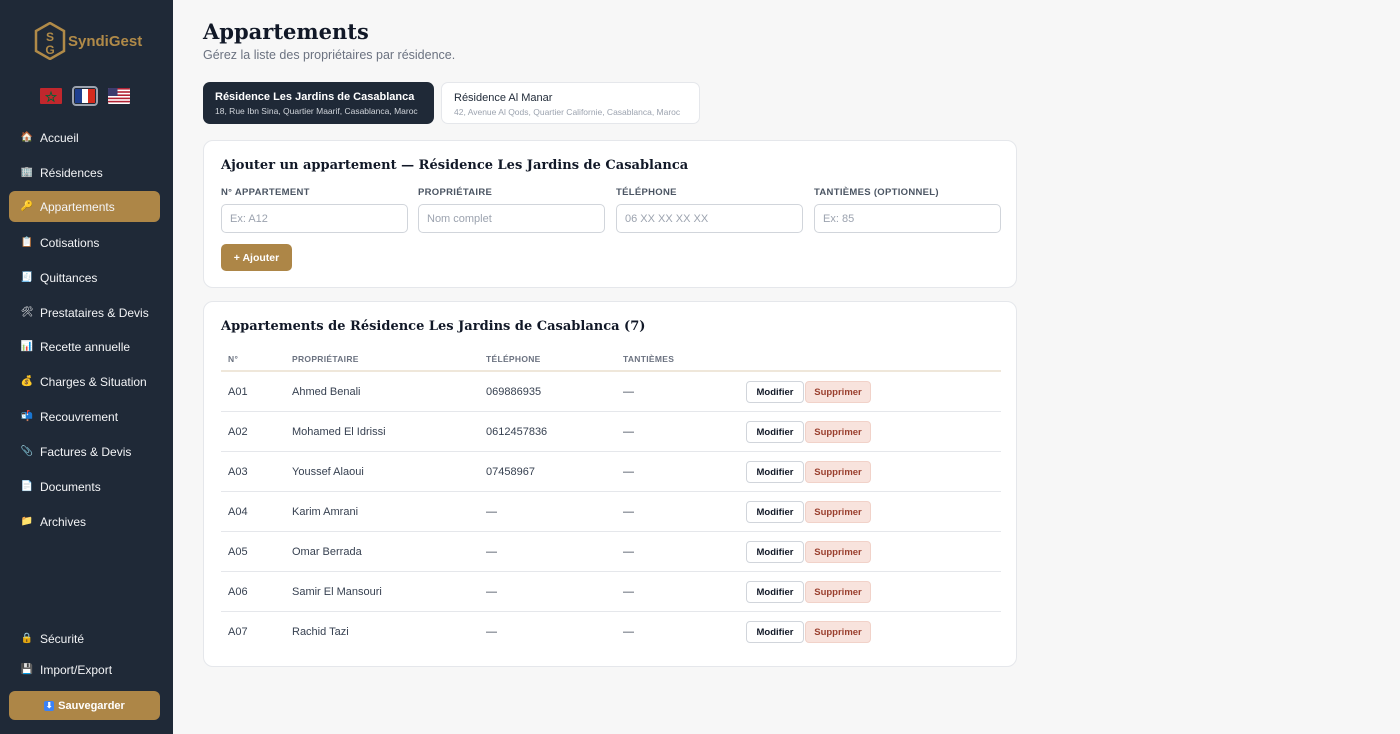 The image size is (1400, 734). What do you see at coordinates (907, 218) in the screenshot?
I see `tantiemes-input` at bounding box center [907, 218].